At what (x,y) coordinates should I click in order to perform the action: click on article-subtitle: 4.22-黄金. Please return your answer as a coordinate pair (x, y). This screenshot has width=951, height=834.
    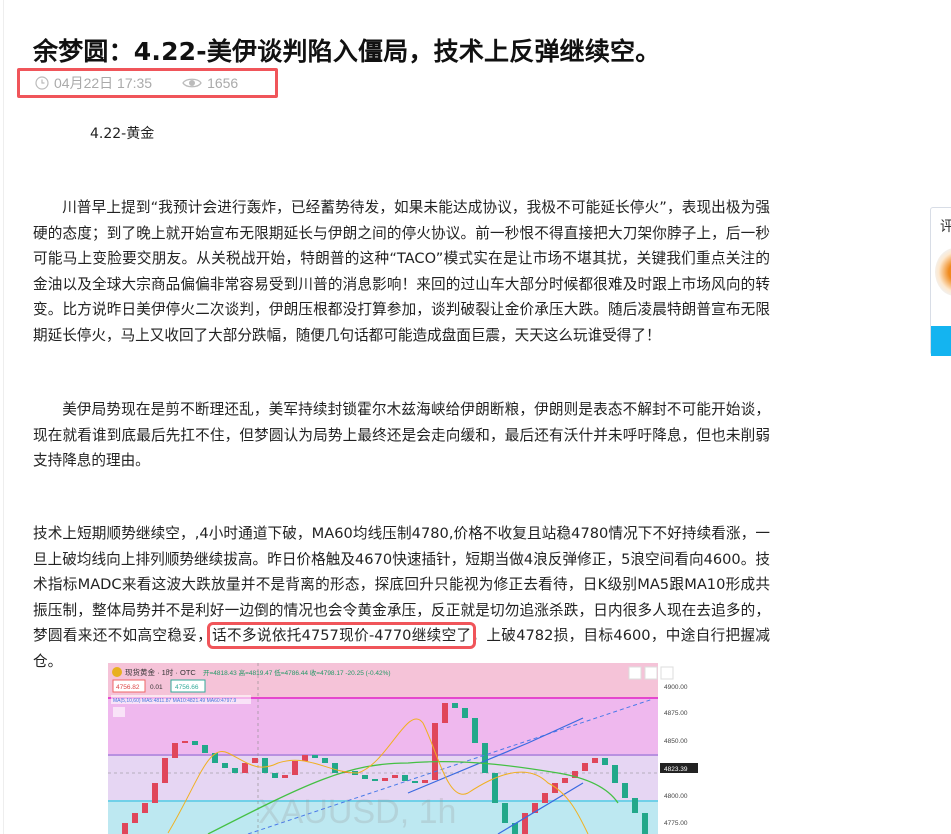
    Looking at the image, I should click on (122, 134).